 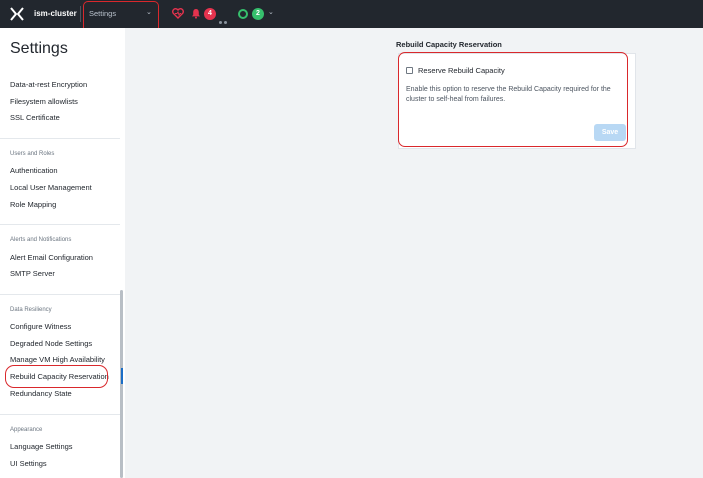 What do you see at coordinates (243, 14) in the screenshot?
I see `tasks-ring-icon` at bounding box center [243, 14].